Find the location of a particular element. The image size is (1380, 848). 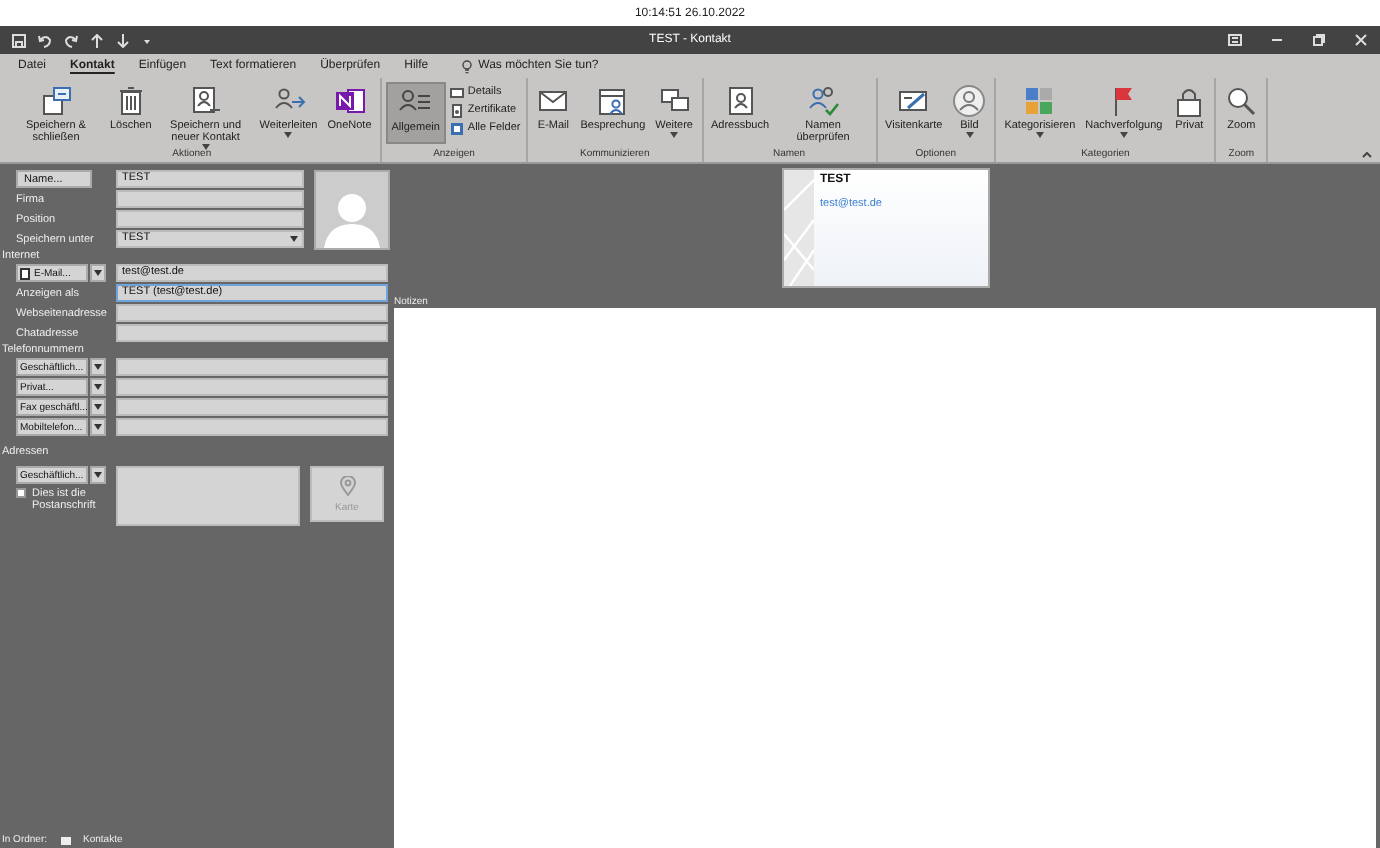

person-silhouette-icon is located at coordinates (352, 218).